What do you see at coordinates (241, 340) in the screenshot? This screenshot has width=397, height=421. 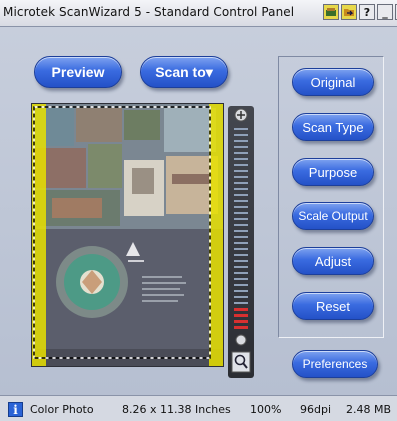 I see `zoom-minus-knob` at bounding box center [241, 340].